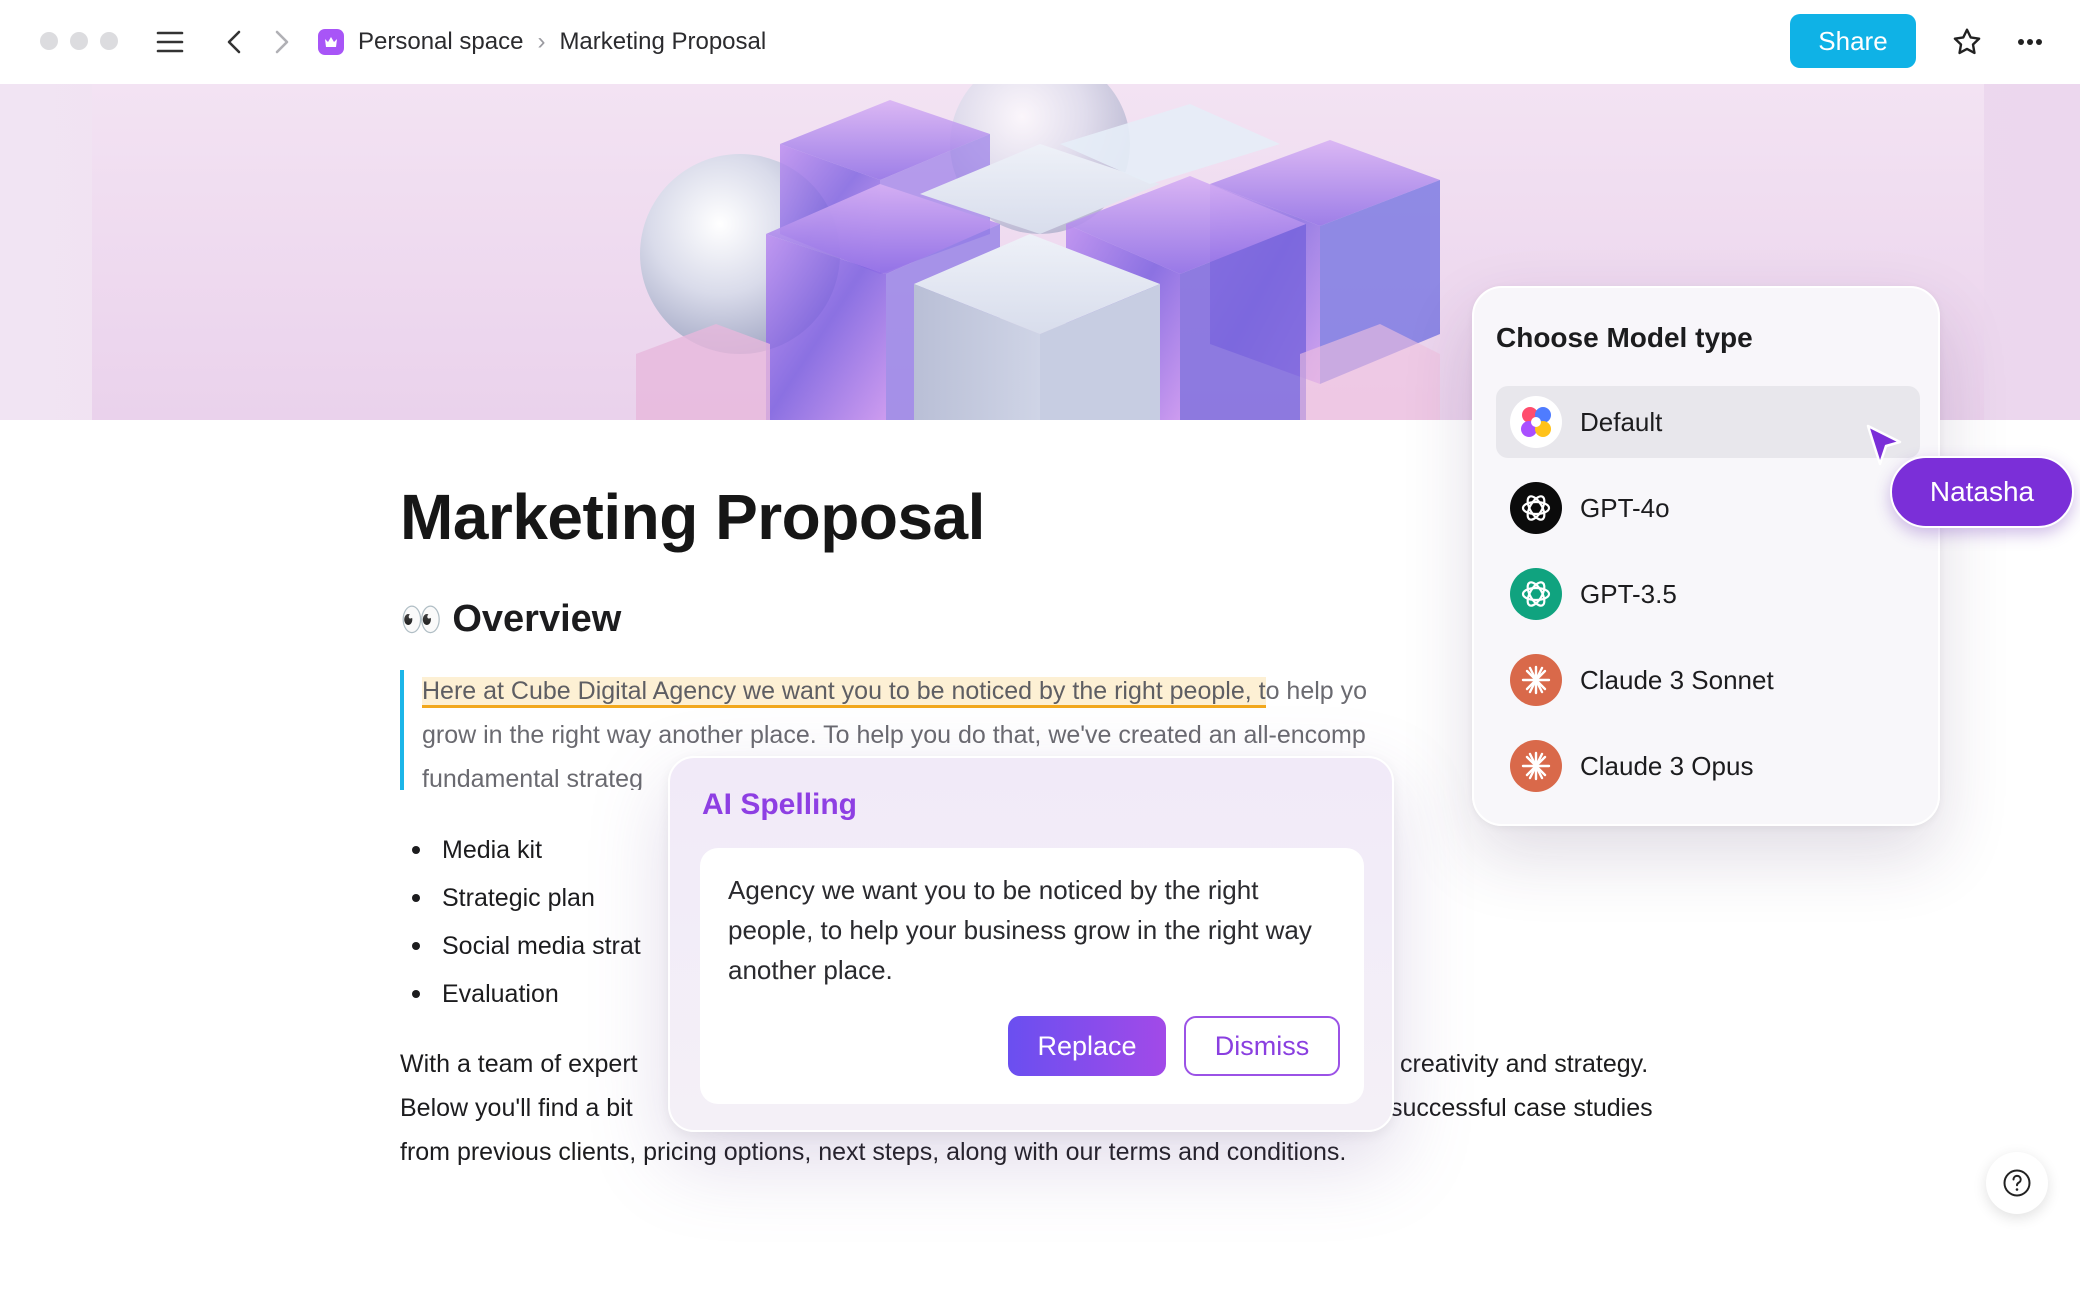 This screenshot has height=1296, width=2080. What do you see at coordinates (170, 42) in the screenshot?
I see `menu-icon` at bounding box center [170, 42].